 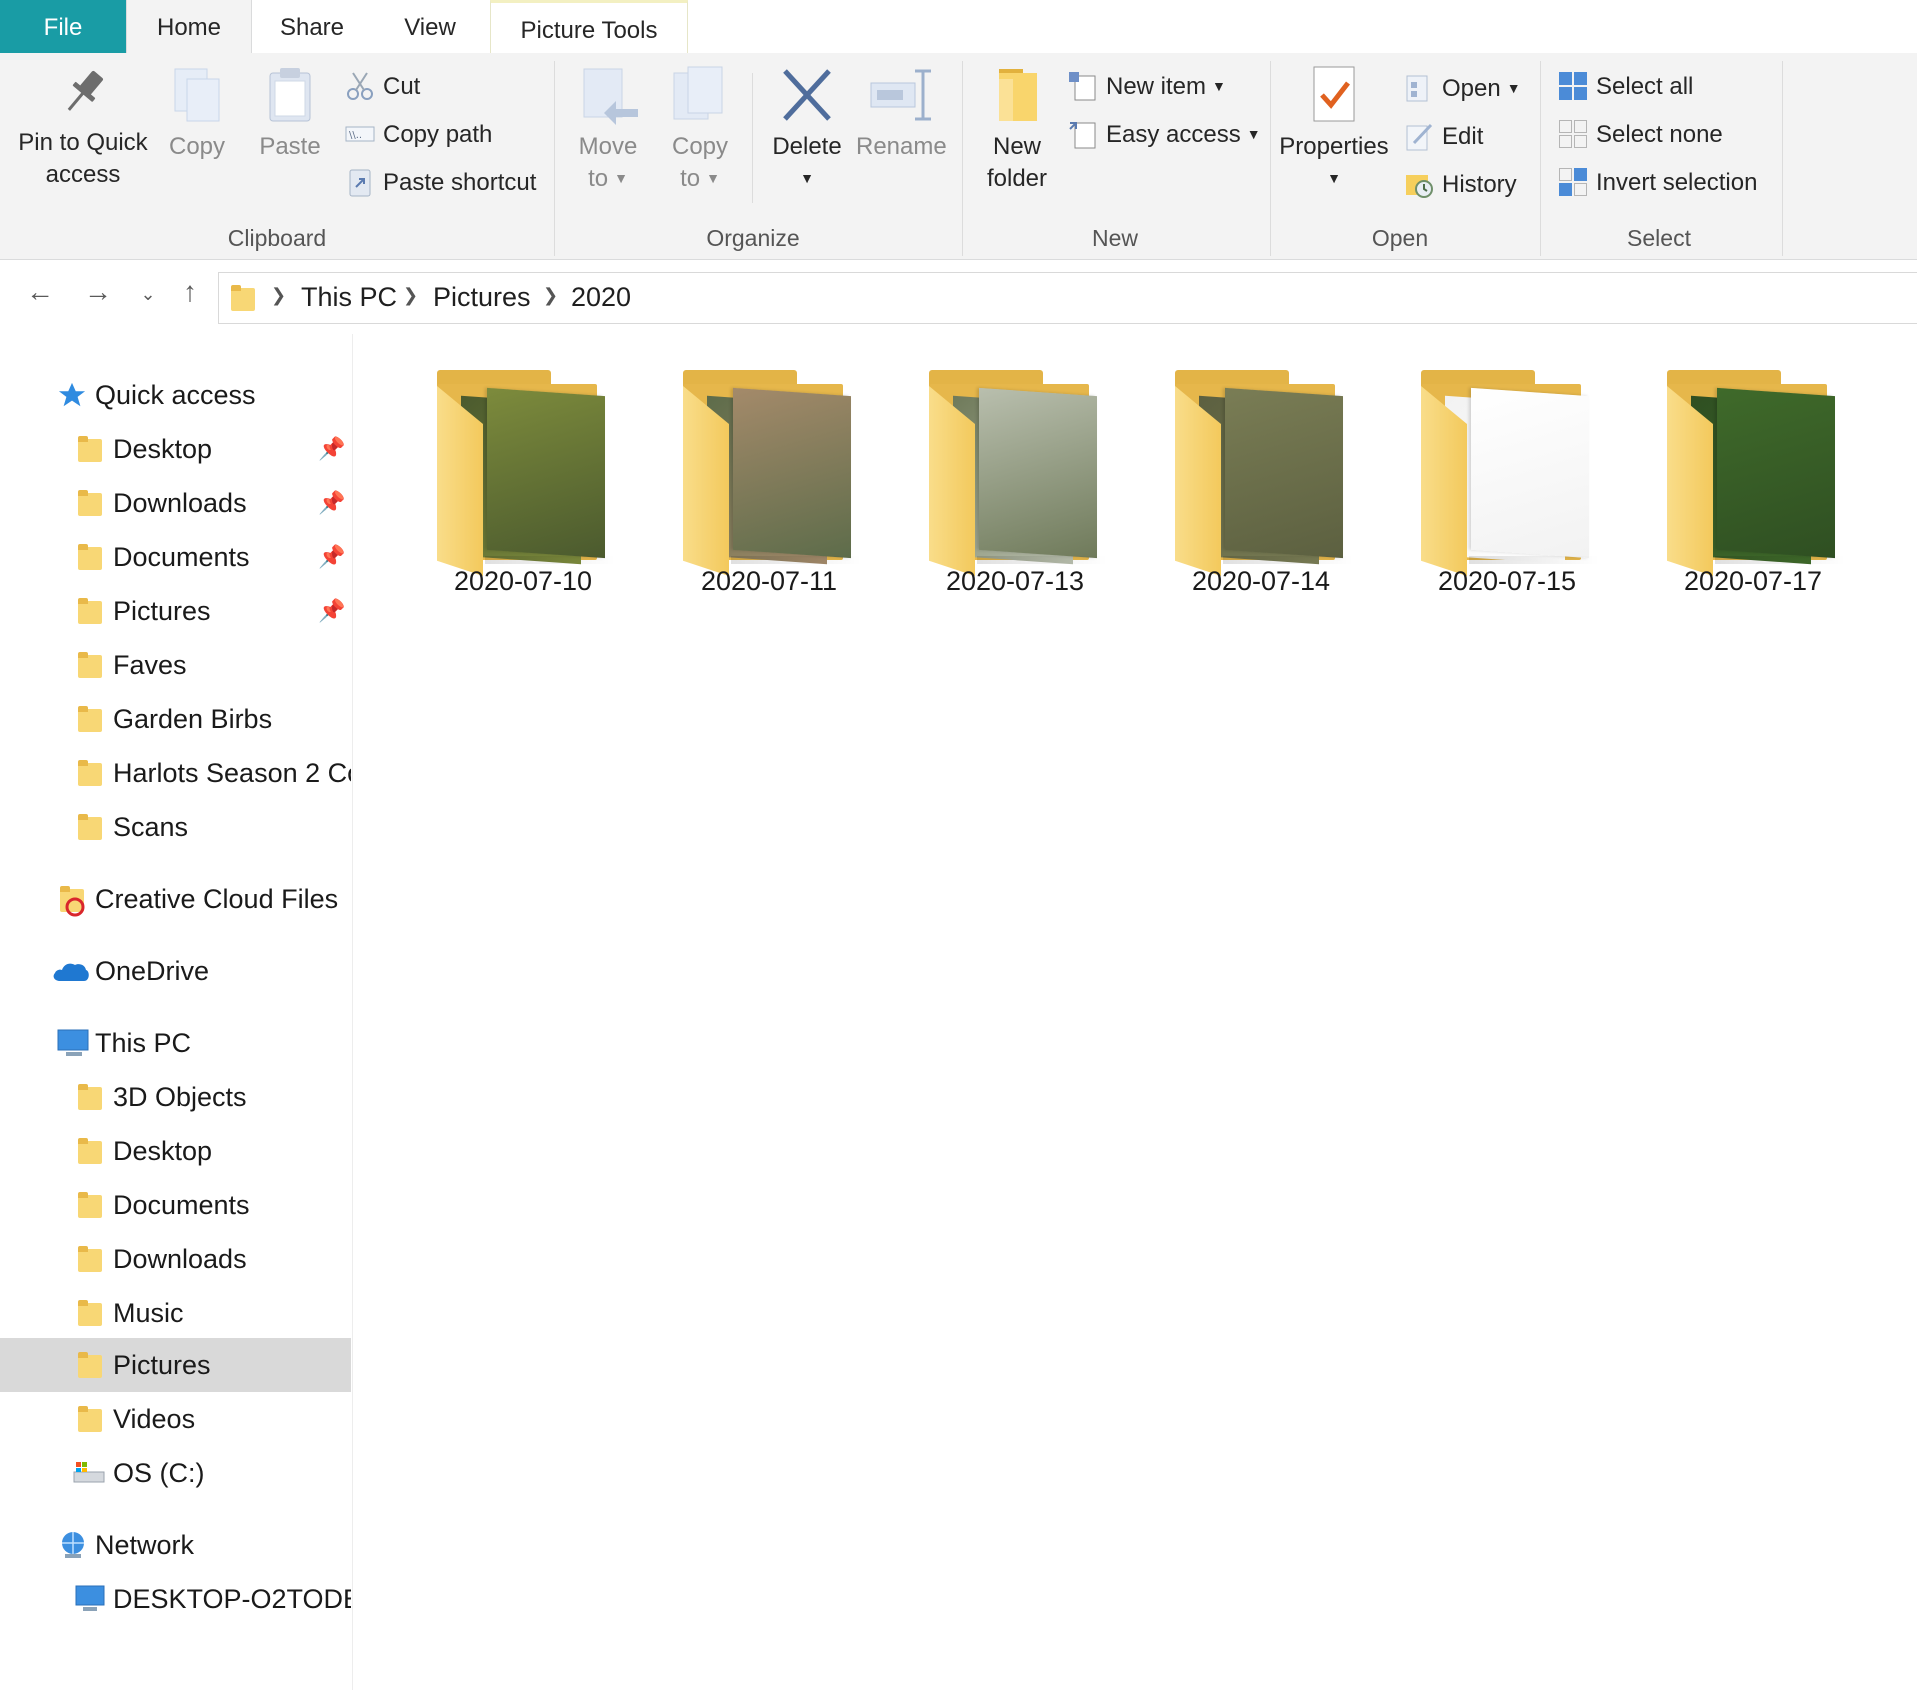 What do you see at coordinates (175, 1205) in the screenshot?
I see `nav-pc-documents: Documents` at bounding box center [175, 1205].